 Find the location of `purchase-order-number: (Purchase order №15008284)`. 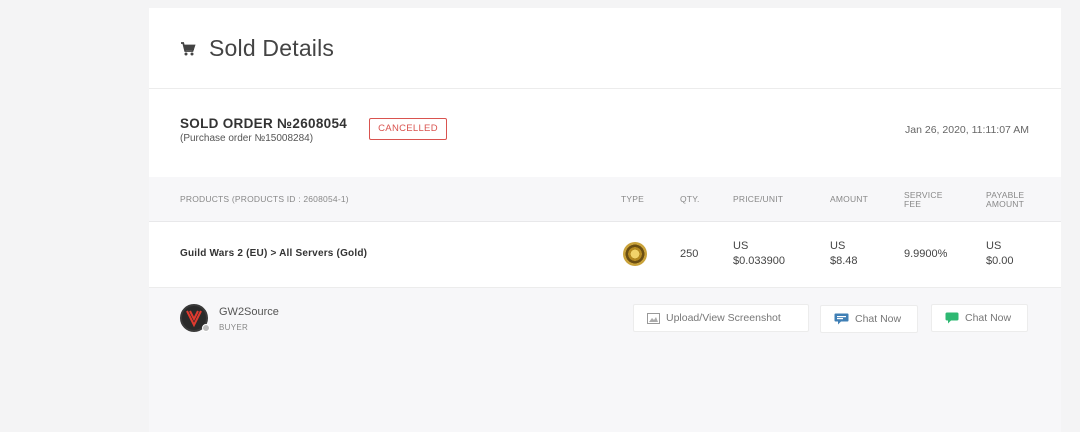

purchase-order-number: (Purchase order №15008284) is located at coordinates (247, 138).